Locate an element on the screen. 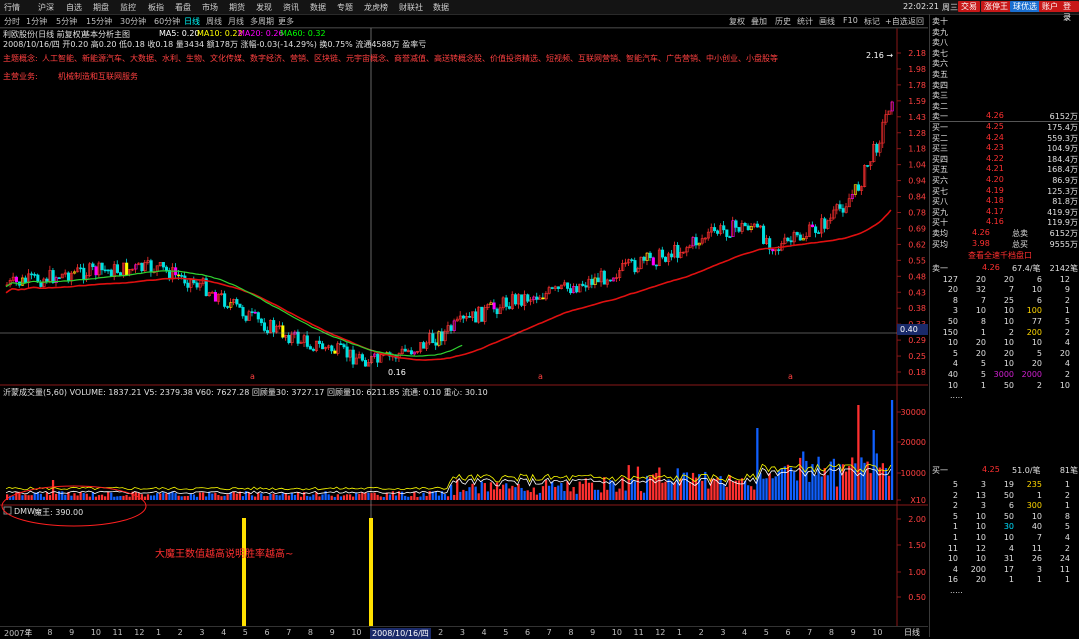 The image size is (1079, 639). sell1-summary-row: 卖一 4.26 67.4/笔 2142笔 is located at coordinates (1004, 268).